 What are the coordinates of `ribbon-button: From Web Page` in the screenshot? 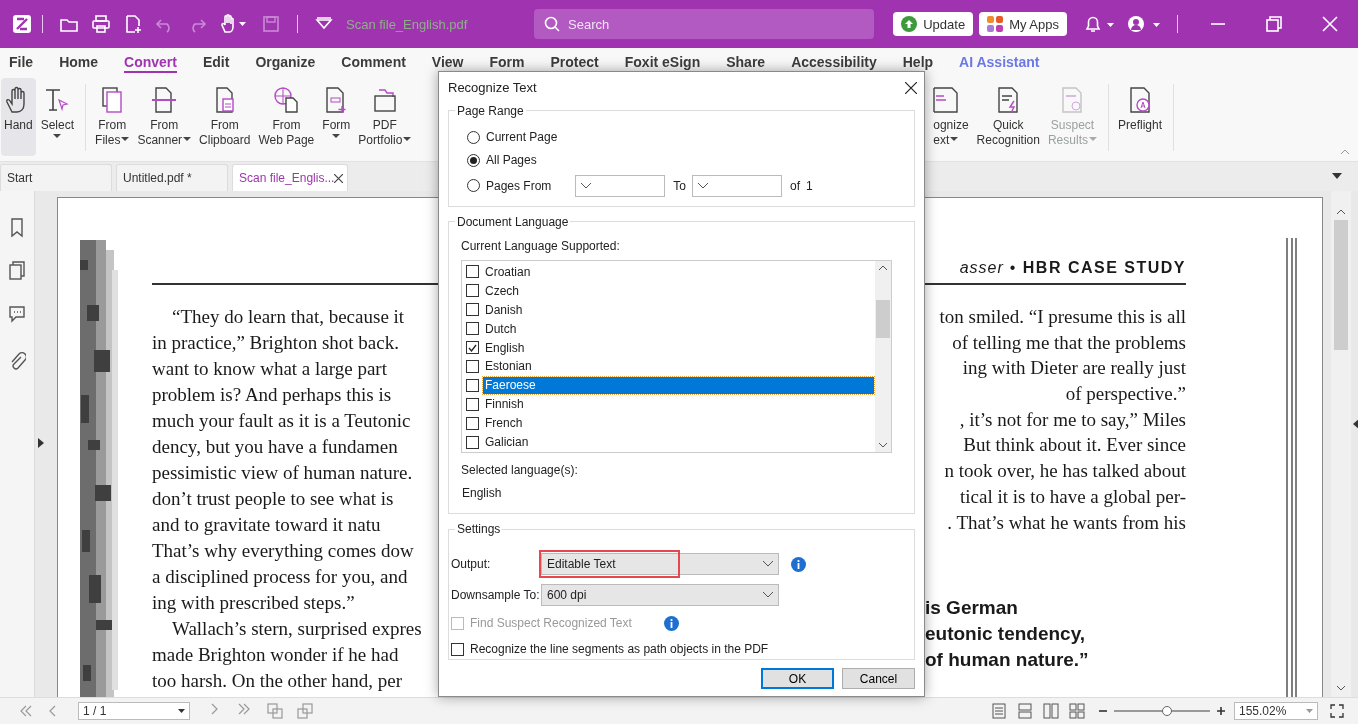 It's located at (286, 117).